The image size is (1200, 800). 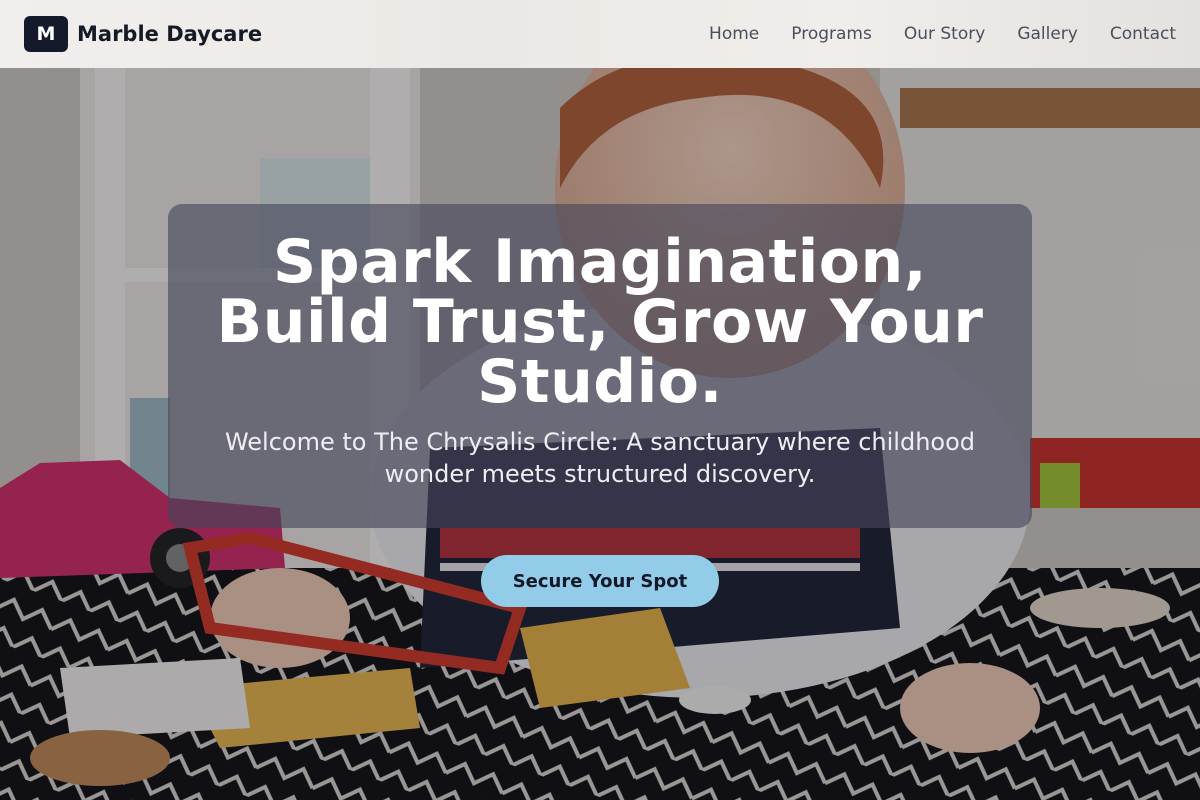 I want to click on nav-link-home: Home, so click(x=734, y=34).